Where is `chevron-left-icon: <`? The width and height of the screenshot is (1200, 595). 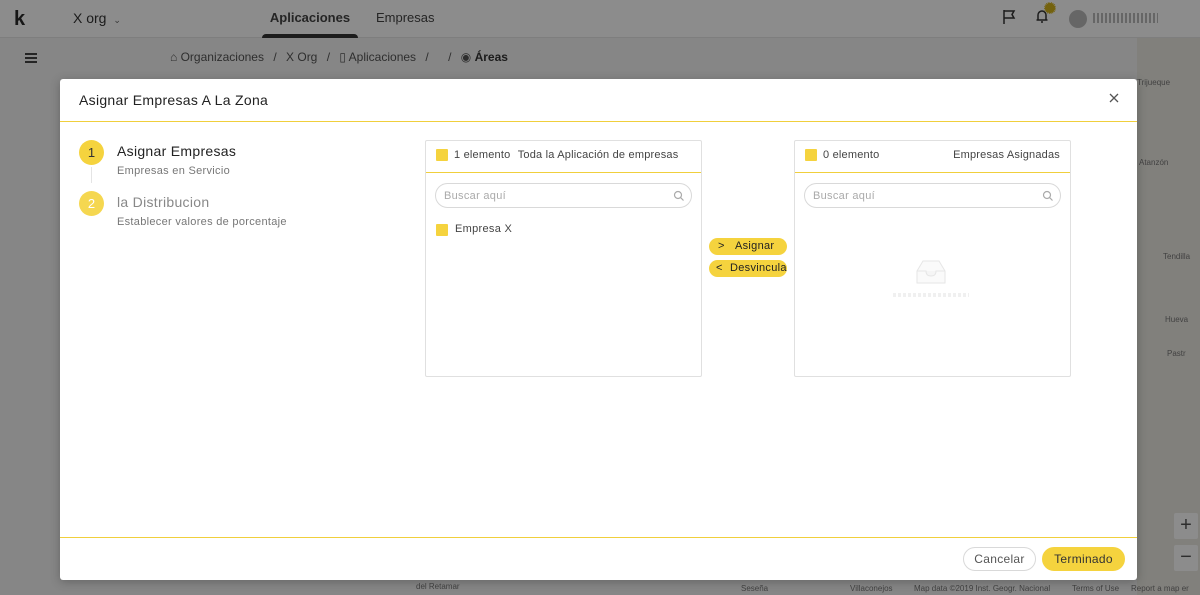 chevron-left-icon: < is located at coordinates (719, 268).